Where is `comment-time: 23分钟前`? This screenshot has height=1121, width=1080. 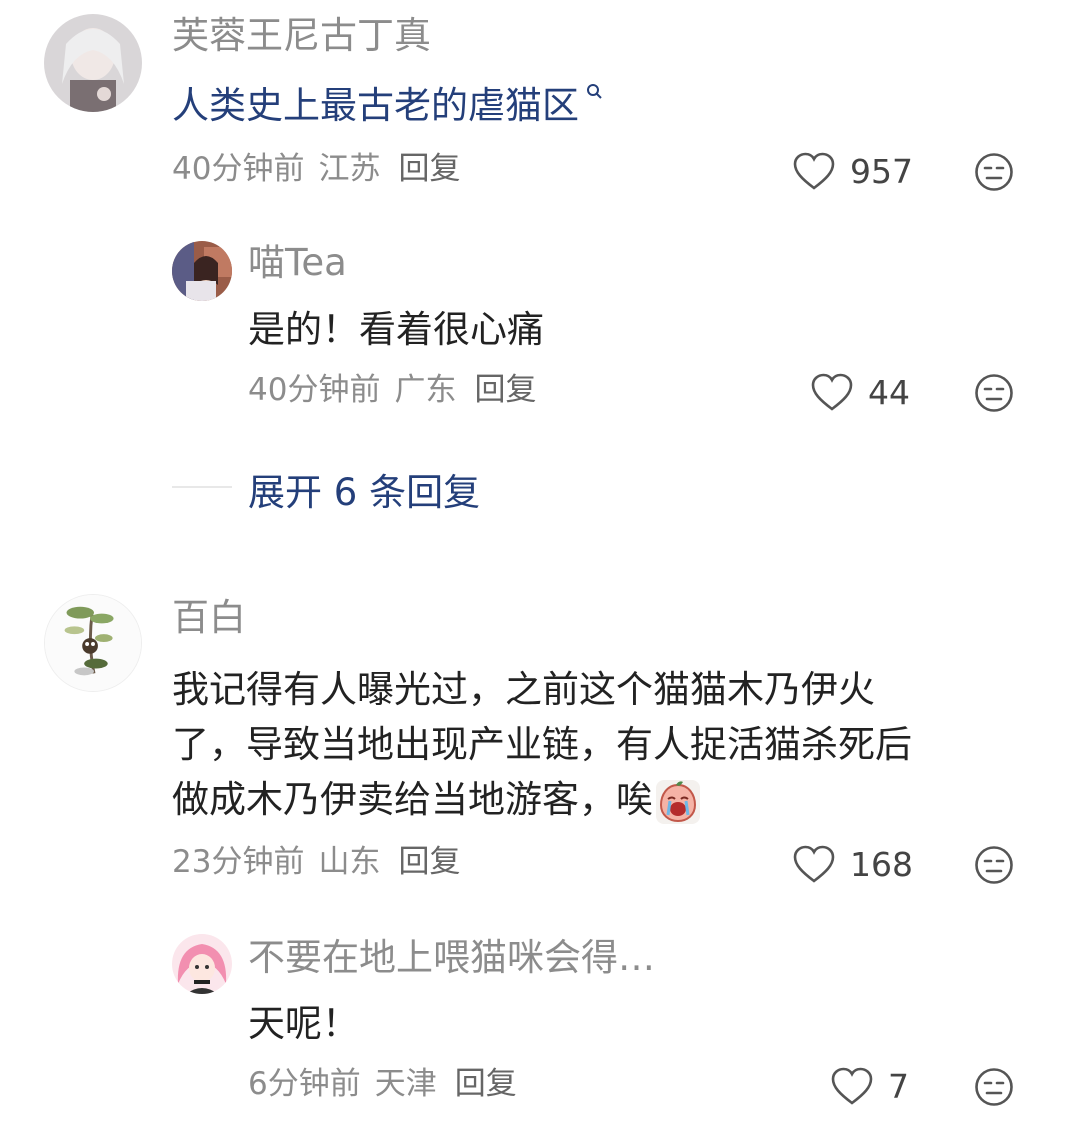 comment-time: 23分钟前 is located at coordinates (238, 862).